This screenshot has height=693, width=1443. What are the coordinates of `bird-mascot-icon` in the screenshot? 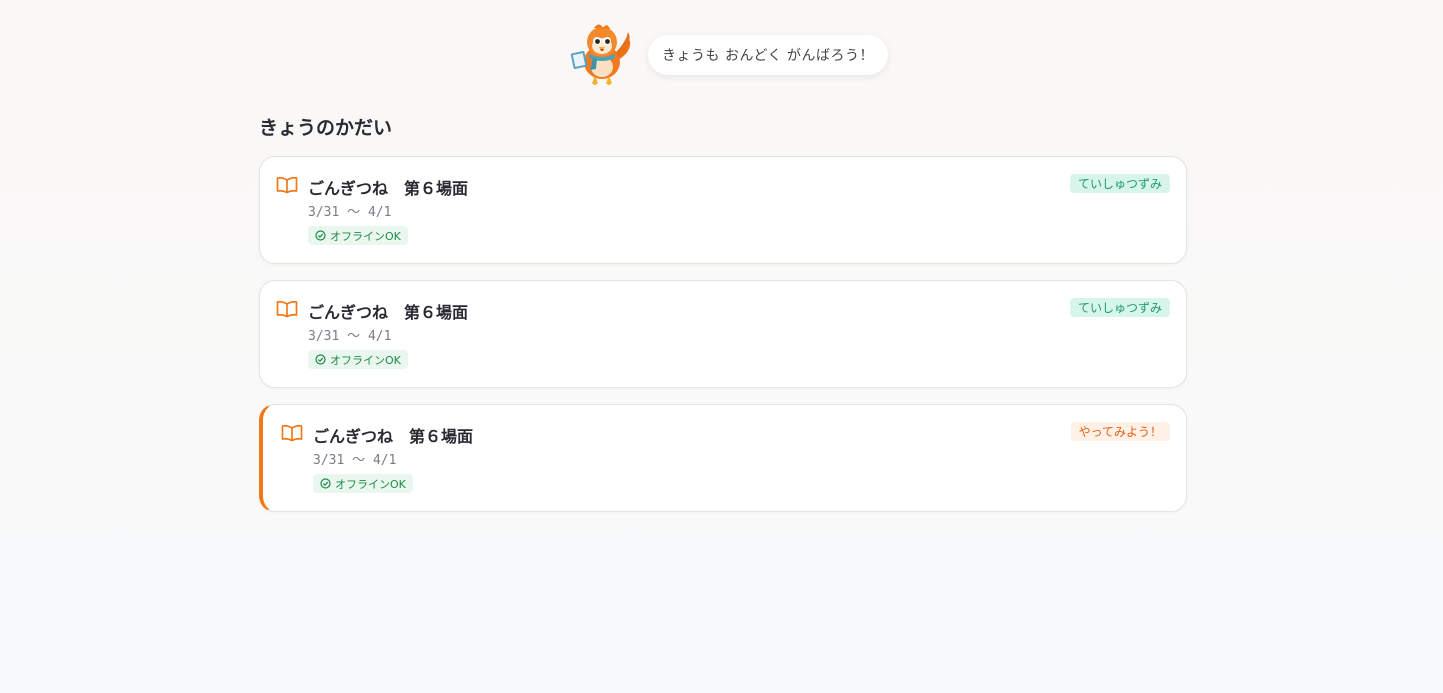 It's located at (601, 55).